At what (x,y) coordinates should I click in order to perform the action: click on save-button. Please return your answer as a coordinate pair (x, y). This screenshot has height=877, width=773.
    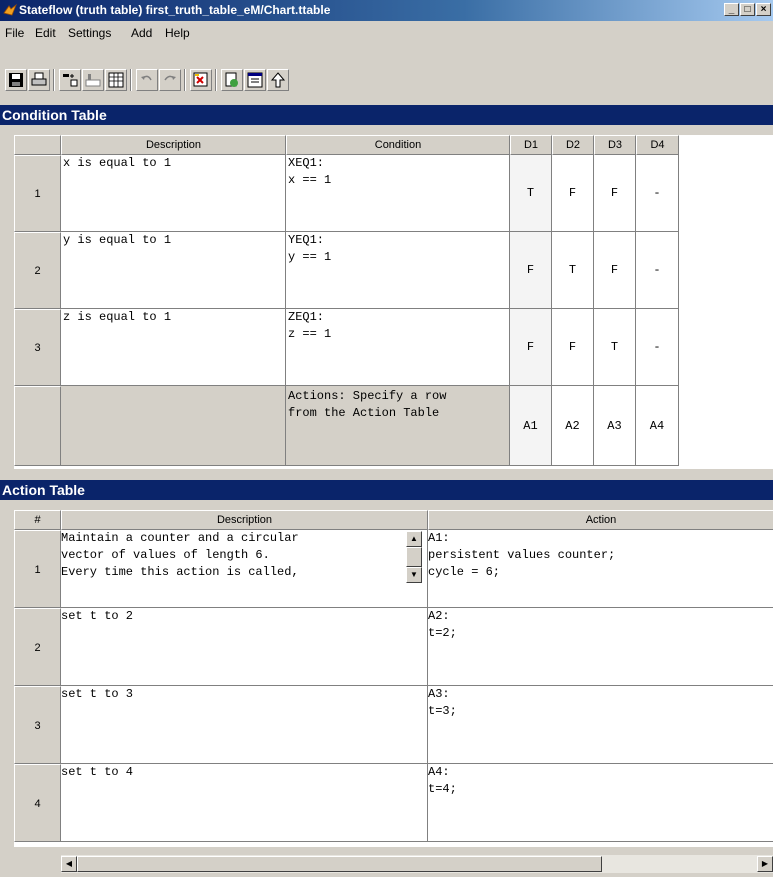
    Looking at the image, I should click on (16, 80).